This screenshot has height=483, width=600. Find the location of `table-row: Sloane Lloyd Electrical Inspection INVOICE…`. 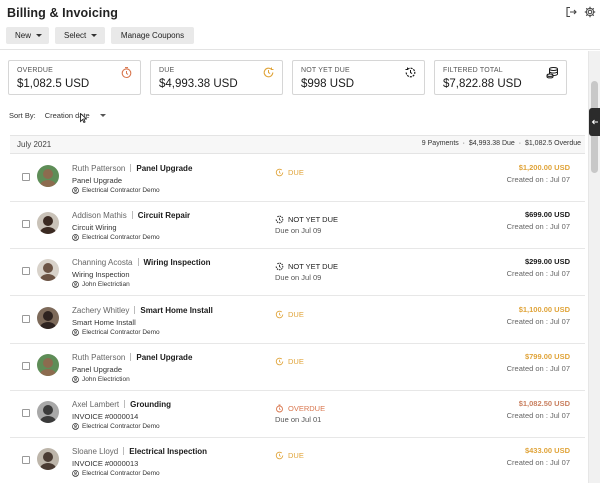

table-row: Sloane Lloyd Electrical Inspection INVOICE… is located at coordinates (297, 460).